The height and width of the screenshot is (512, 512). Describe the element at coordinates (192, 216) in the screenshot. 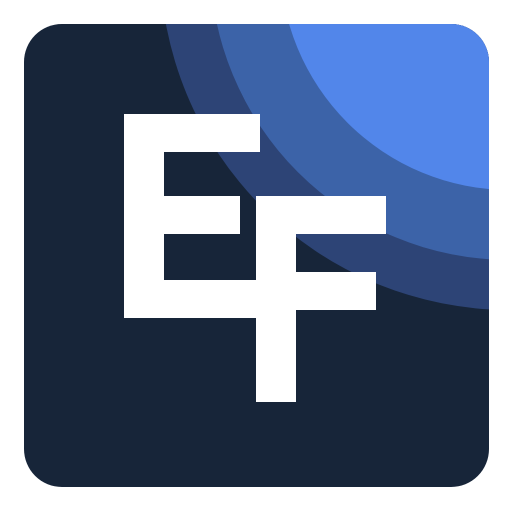

I see `letter-e-glyph` at that location.